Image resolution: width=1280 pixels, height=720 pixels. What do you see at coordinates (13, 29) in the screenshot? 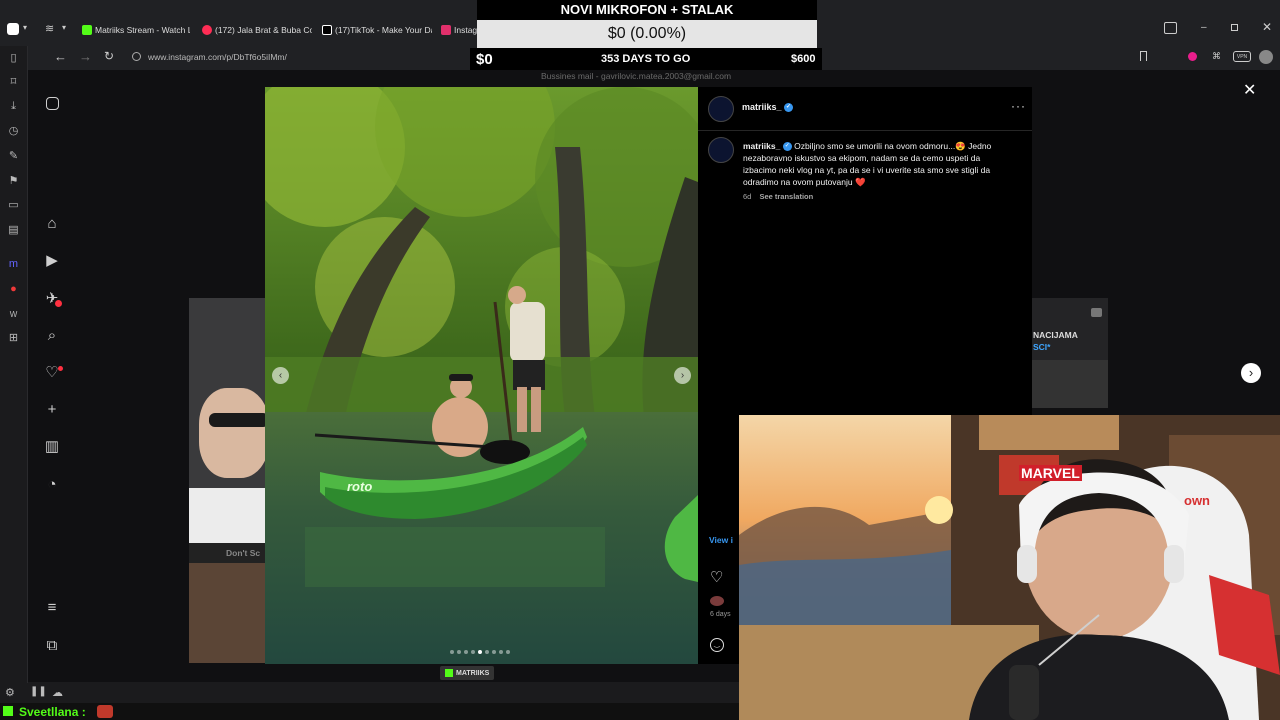
I see `vivaldi-logo` at bounding box center [13, 29].